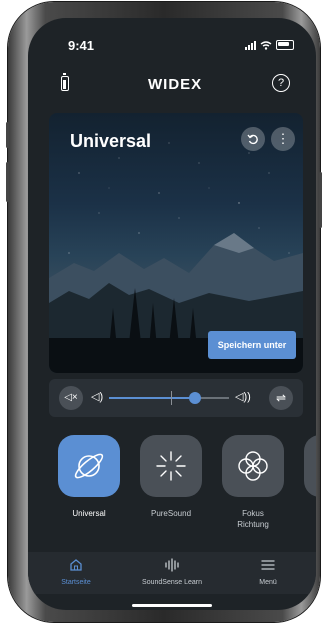 This screenshot has height=625, width=328. I want to click on program-tile-puresound, so click(171, 466).